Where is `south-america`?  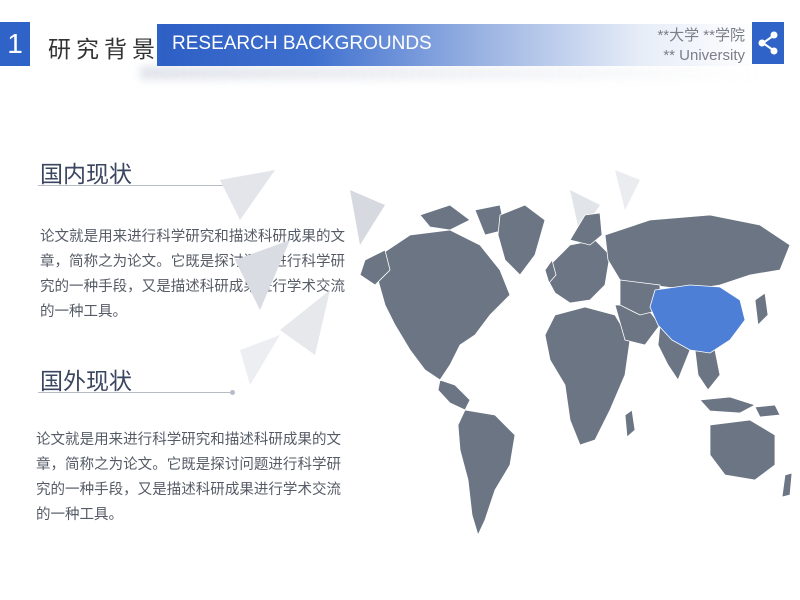 south-america is located at coordinates (486, 473).